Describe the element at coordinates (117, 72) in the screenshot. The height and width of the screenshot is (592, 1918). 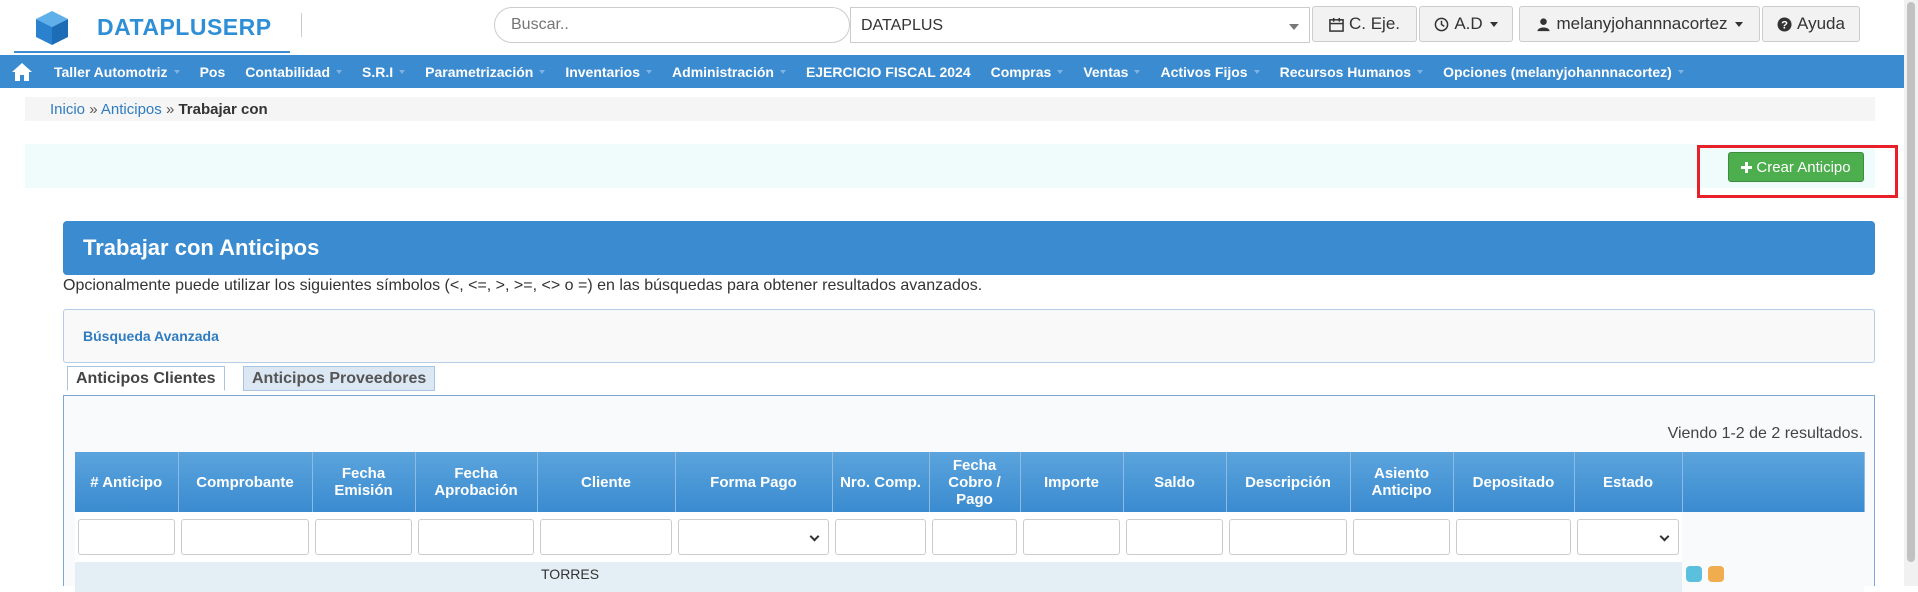
I see `nav-item-taller-automotriz: Taller Automotriz` at that location.